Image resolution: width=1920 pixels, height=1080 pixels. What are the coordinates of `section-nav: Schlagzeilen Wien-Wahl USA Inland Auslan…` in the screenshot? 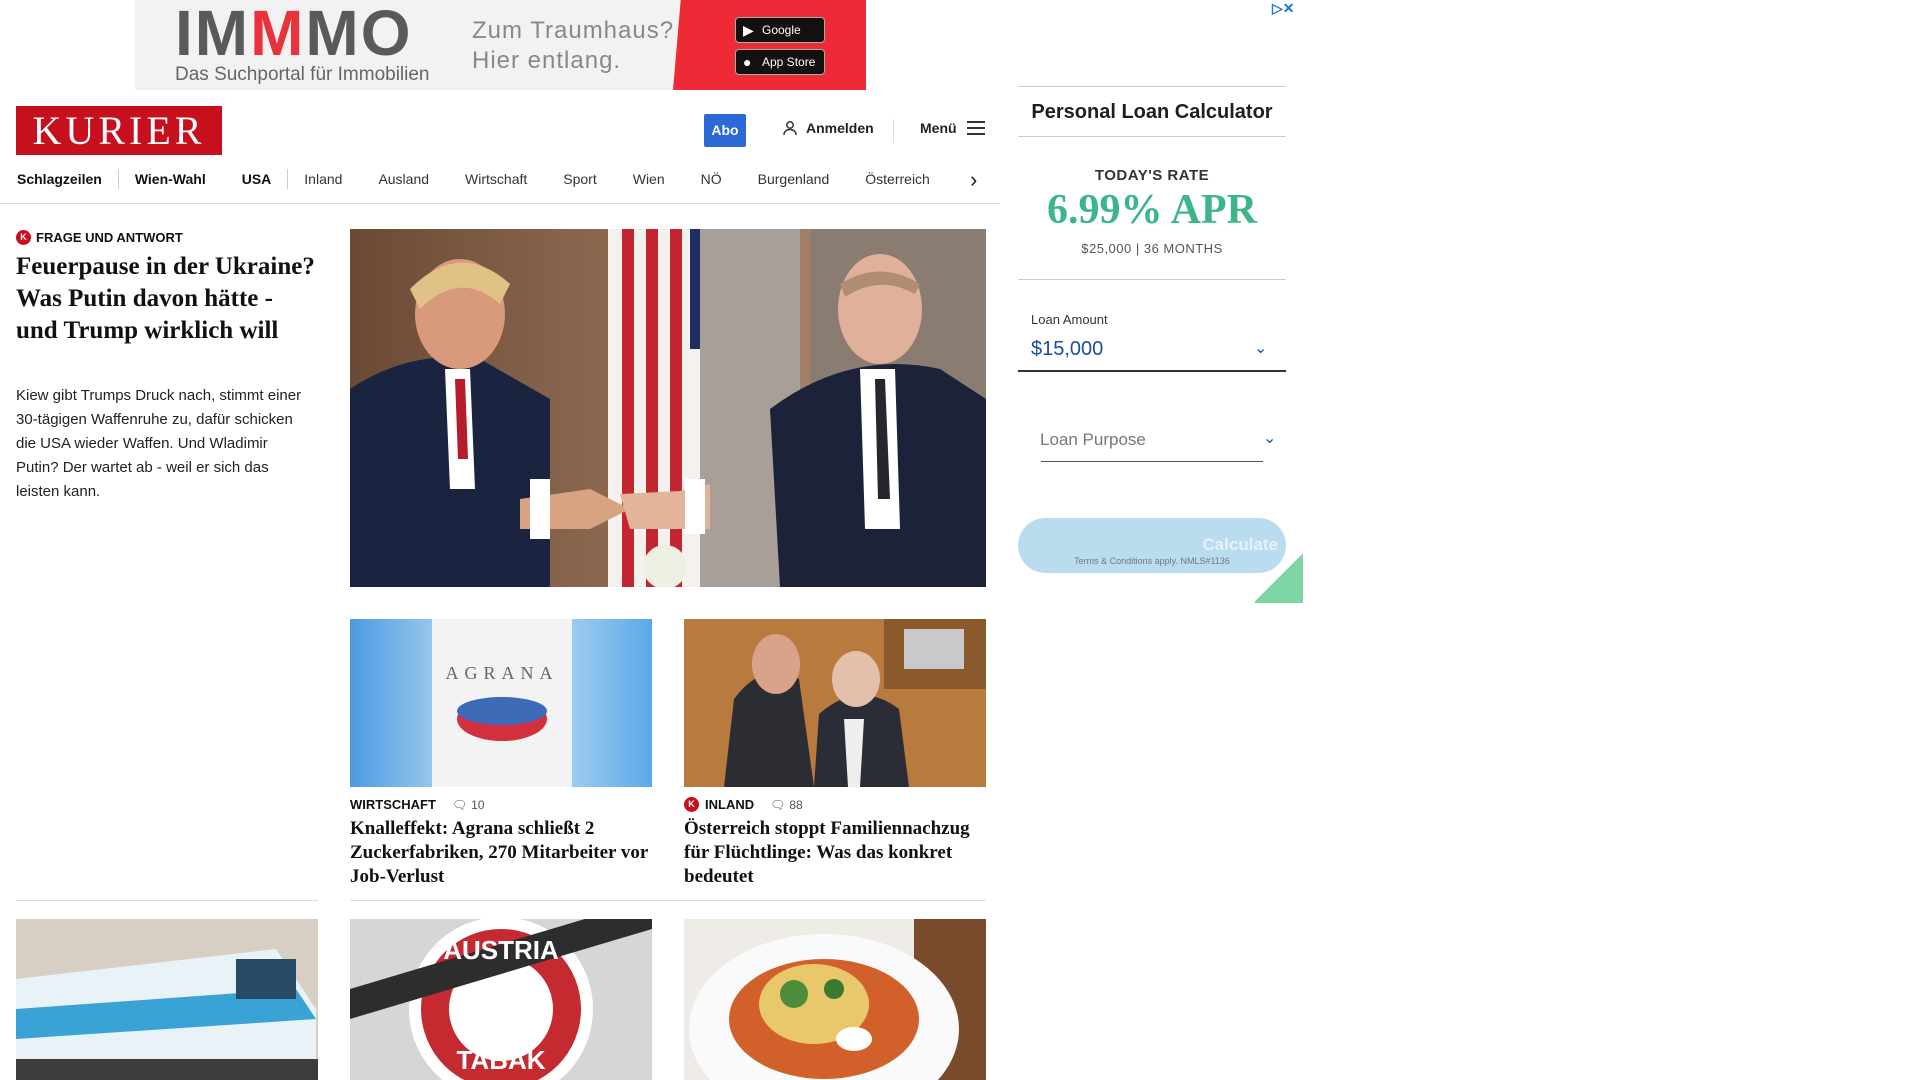 It's located at (473, 179).